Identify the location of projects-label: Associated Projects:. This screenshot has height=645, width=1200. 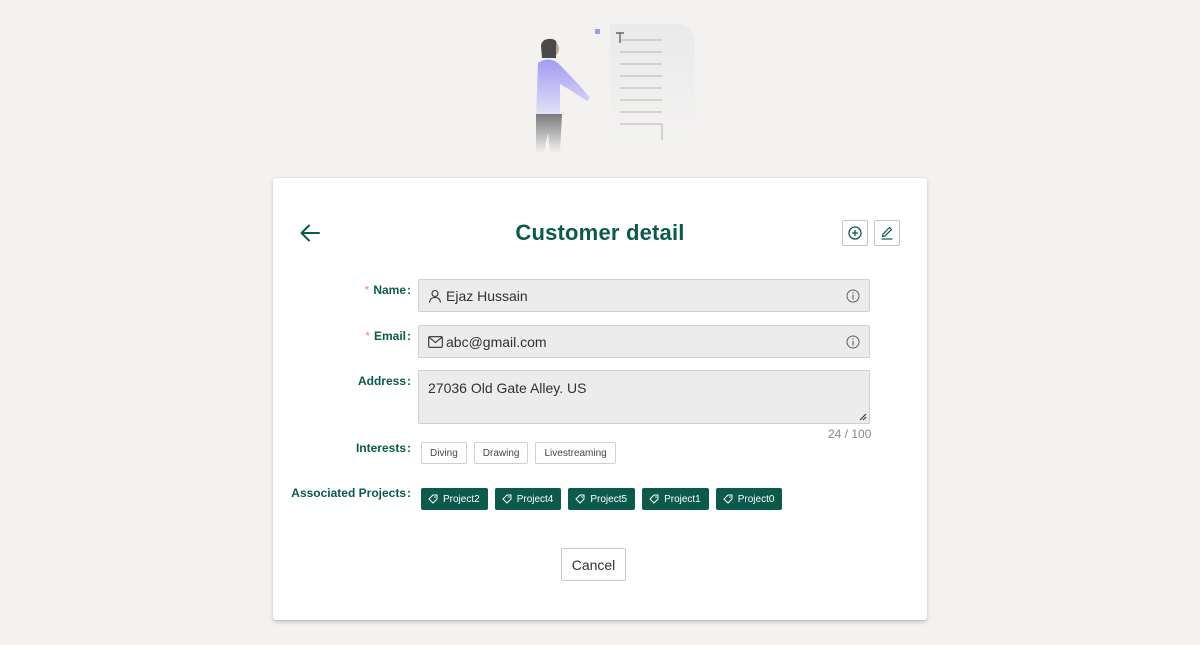
(351, 493).